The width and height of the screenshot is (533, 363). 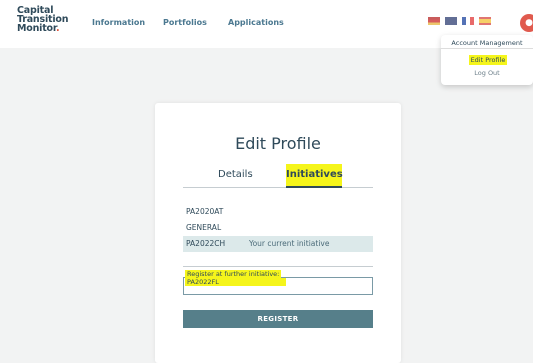 I want to click on initiative-row-current: PA2022CH Your current initiative, so click(x=278, y=244).